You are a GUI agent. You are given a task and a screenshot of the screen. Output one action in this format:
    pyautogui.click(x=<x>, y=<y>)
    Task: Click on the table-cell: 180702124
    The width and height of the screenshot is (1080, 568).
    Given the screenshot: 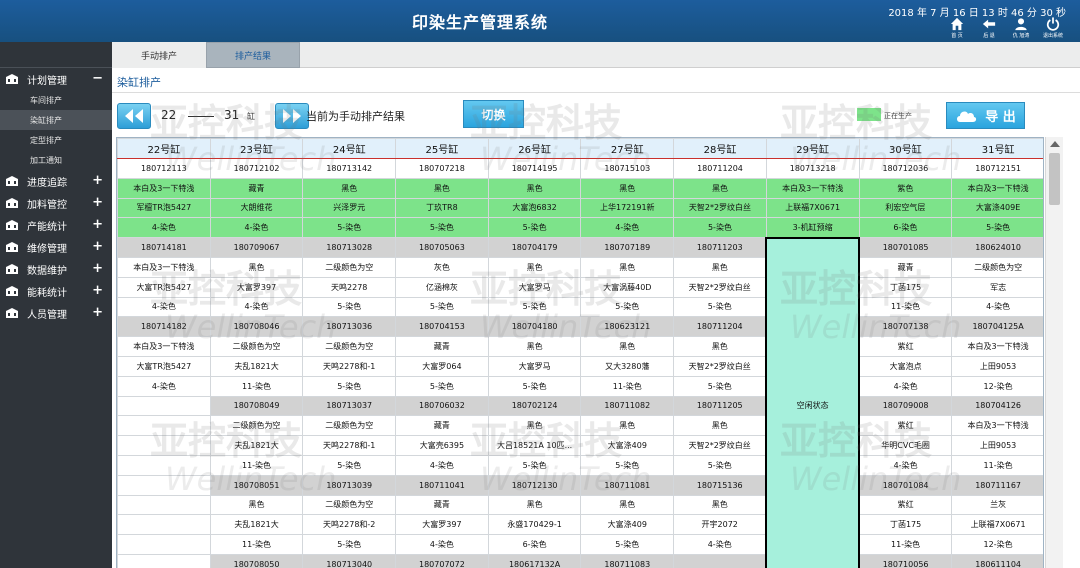 What is the action you would take?
    pyautogui.click(x=534, y=406)
    